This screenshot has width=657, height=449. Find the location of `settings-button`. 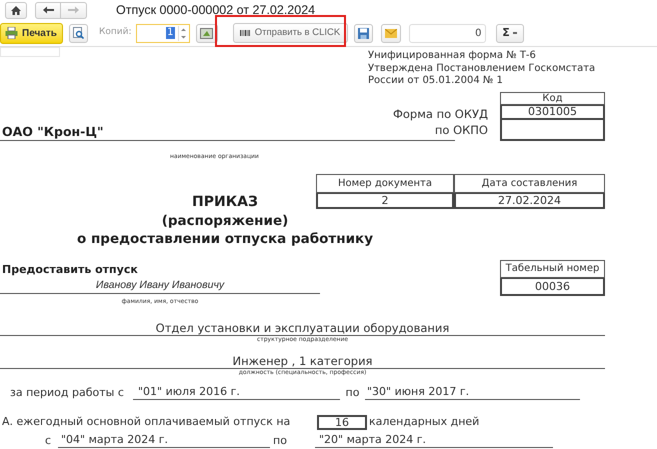

settings-button is located at coordinates (207, 33).